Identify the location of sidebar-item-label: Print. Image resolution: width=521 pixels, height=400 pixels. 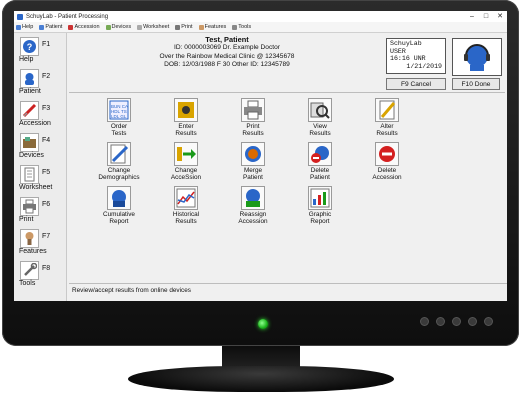
(26, 219).